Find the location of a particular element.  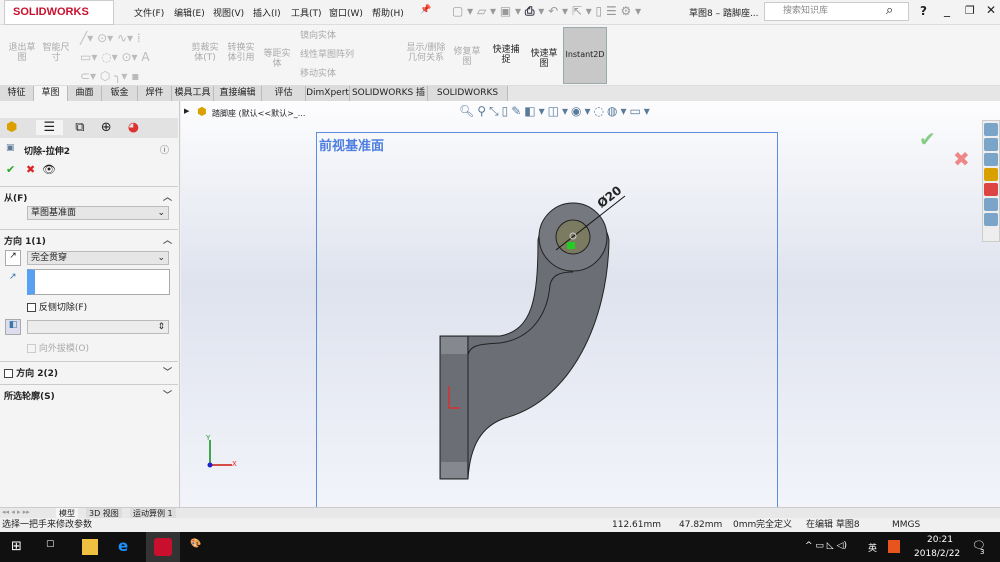

sogou-icon is located at coordinates (894, 546).